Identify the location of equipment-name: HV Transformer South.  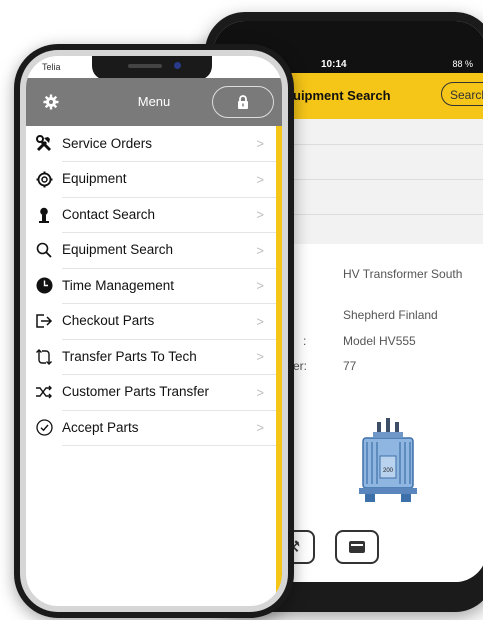
(403, 274).